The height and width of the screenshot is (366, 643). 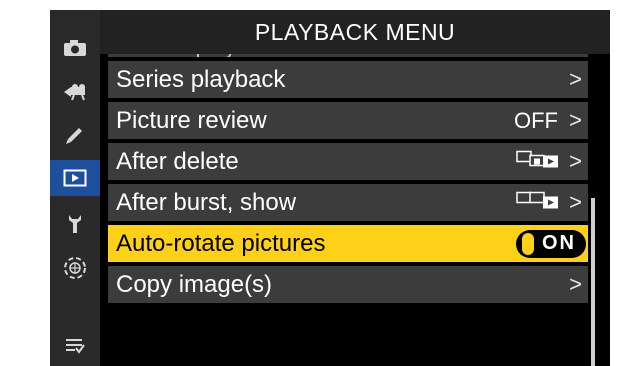 I want to click on menu-item-label: Picture review, so click(x=191, y=120).